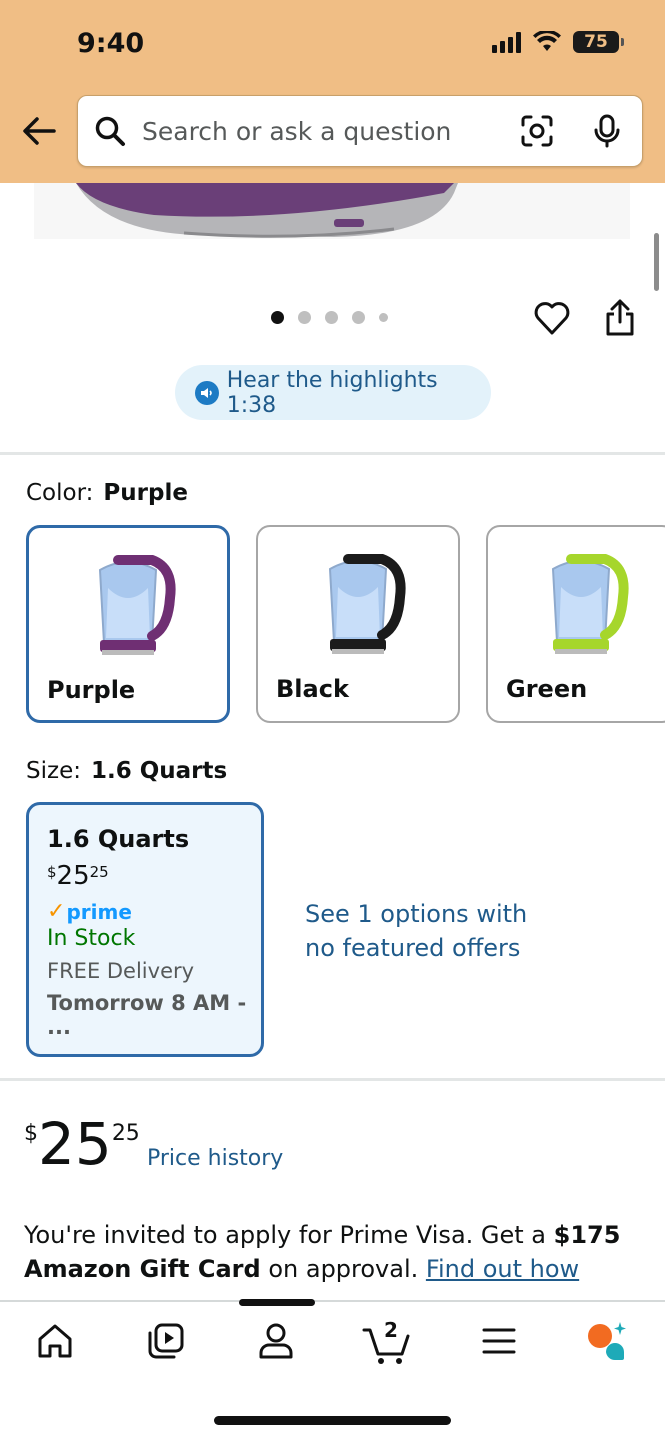 The width and height of the screenshot is (665, 1440). What do you see at coordinates (391, 1330) in the screenshot?
I see `cart-count: 2` at bounding box center [391, 1330].